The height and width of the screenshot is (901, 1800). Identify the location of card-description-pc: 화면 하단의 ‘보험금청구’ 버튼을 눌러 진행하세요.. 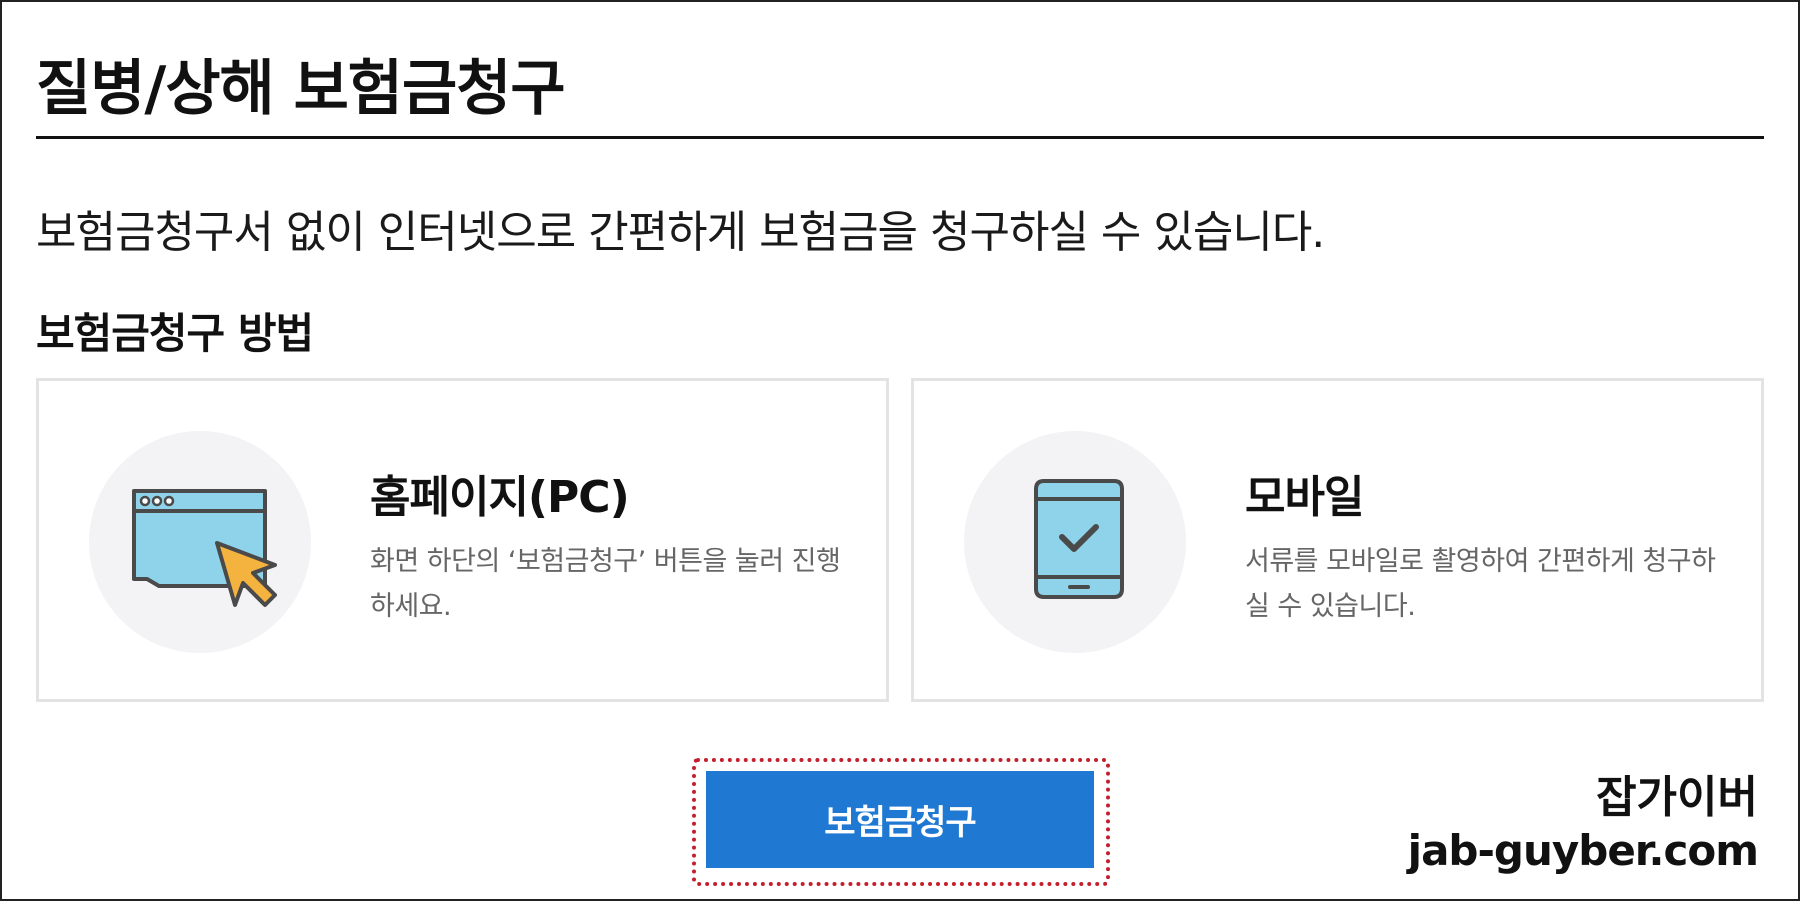
(605, 584).